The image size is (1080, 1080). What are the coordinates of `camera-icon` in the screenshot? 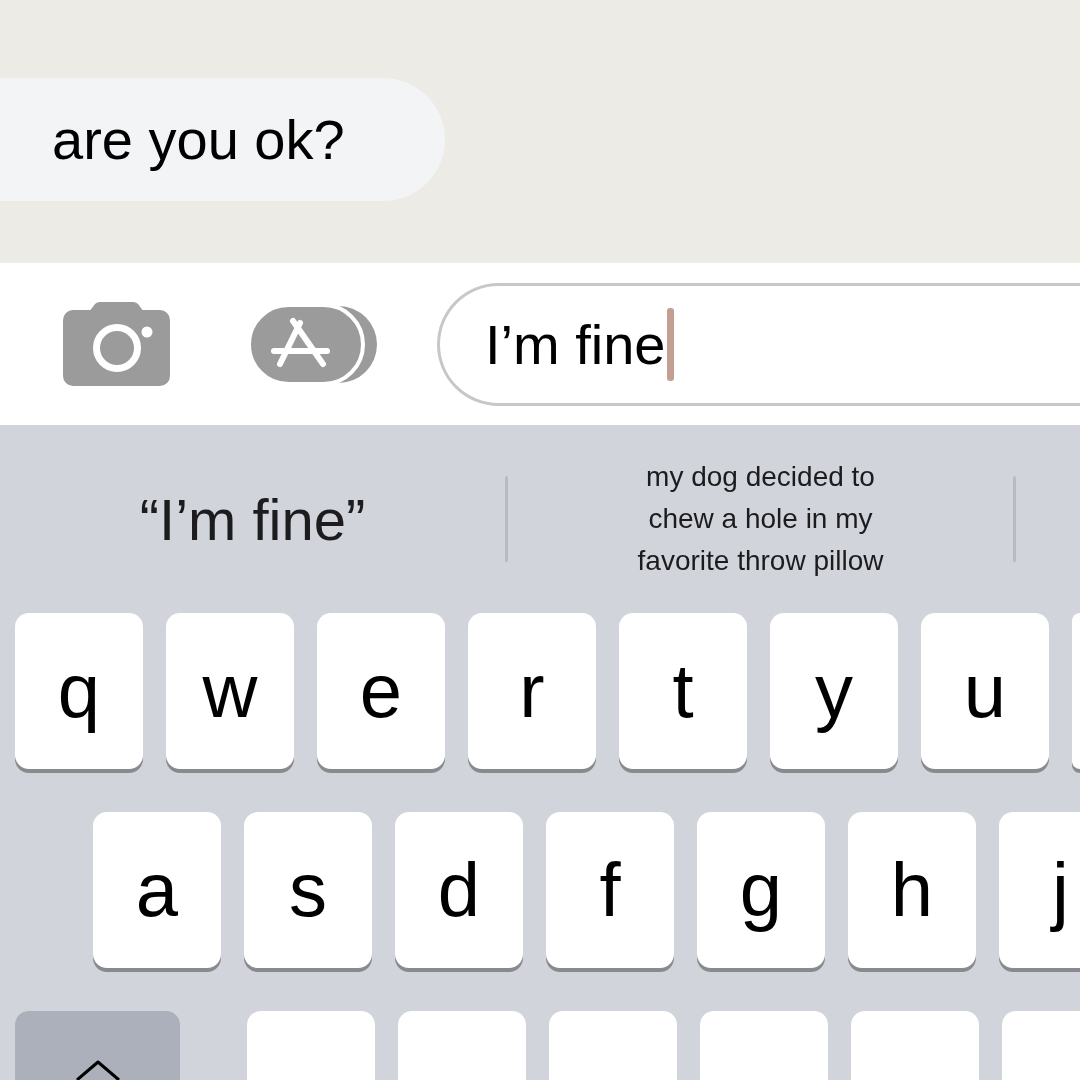 It's located at (116, 344).